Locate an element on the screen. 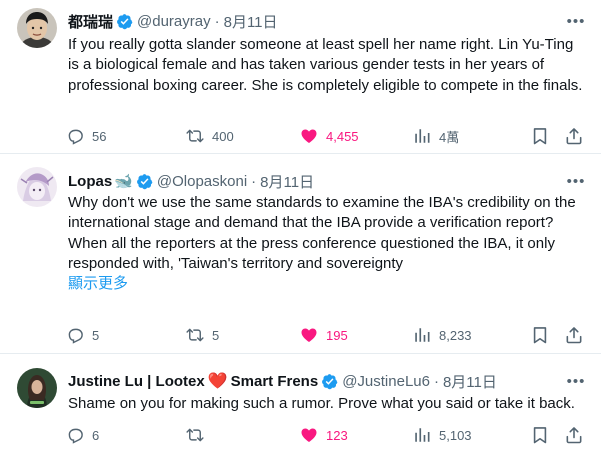 The width and height of the screenshot is (601, 460). tweet-actions: 56 400 4,455 4萬 is located at coordinates (328, 136).